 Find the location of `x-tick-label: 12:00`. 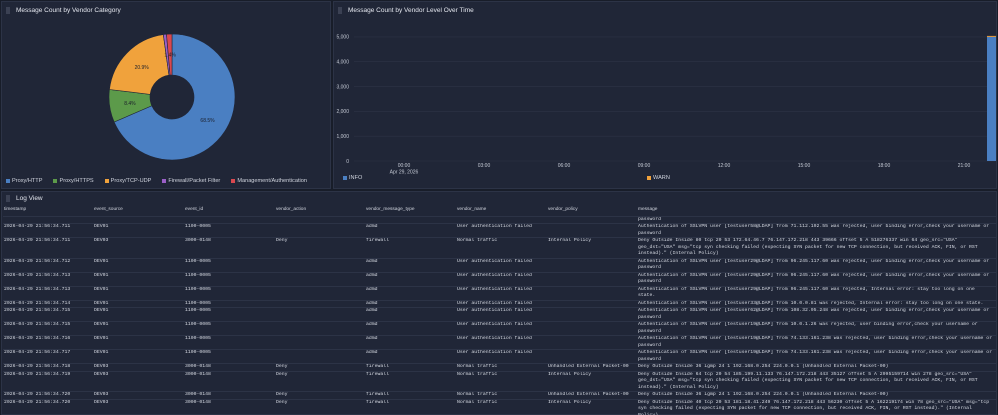

x-tick-label: 12:00 is located at coordinates (724, 166).